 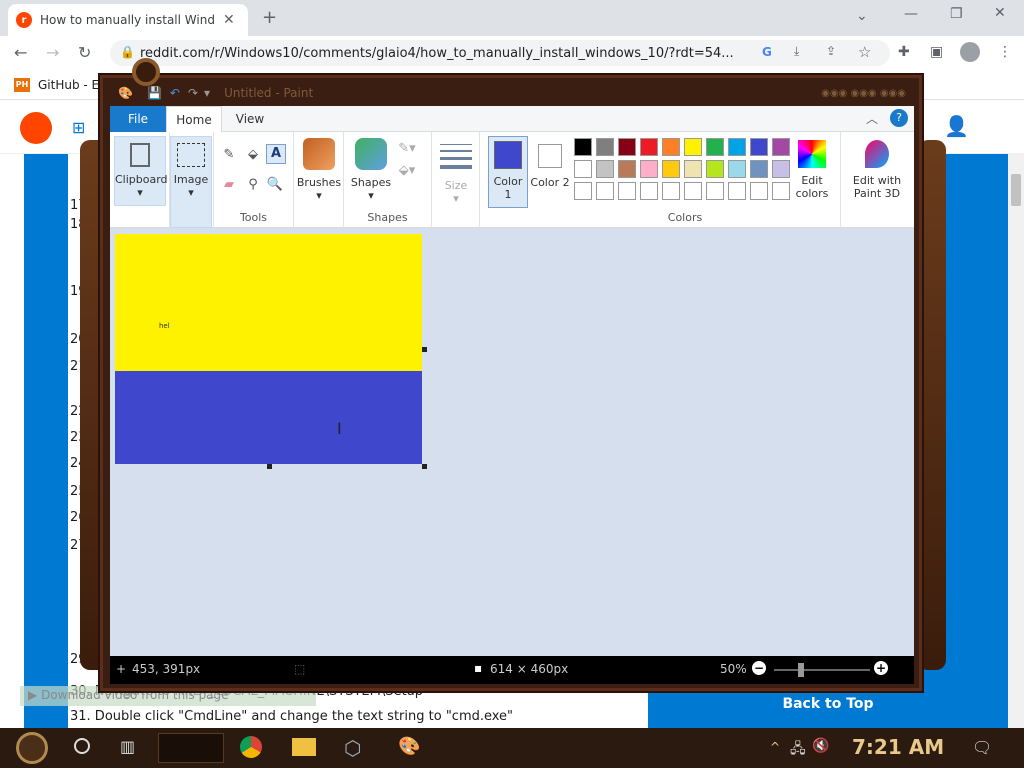 What do you see at coordinates (508, 172) in the screenshot?
I see `color1-button: Color 1` at bounding box center [508, 172].